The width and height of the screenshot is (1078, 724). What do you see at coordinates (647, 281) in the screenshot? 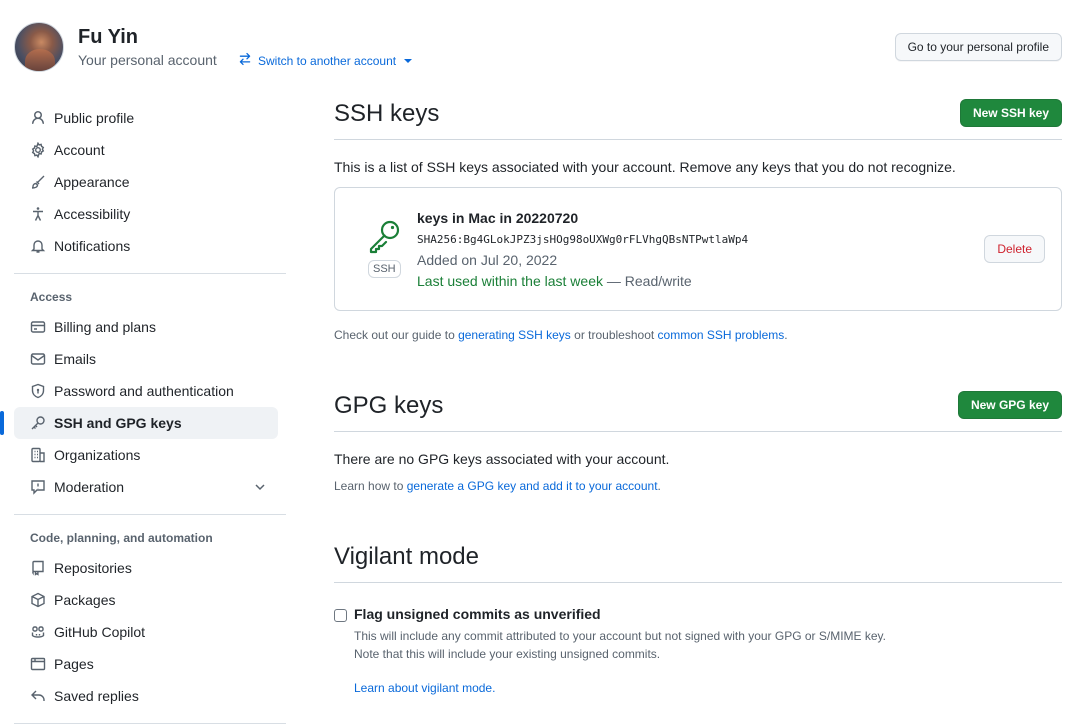
I see `ssh-key-access: — Read/write` at bounding box center [647, 281].